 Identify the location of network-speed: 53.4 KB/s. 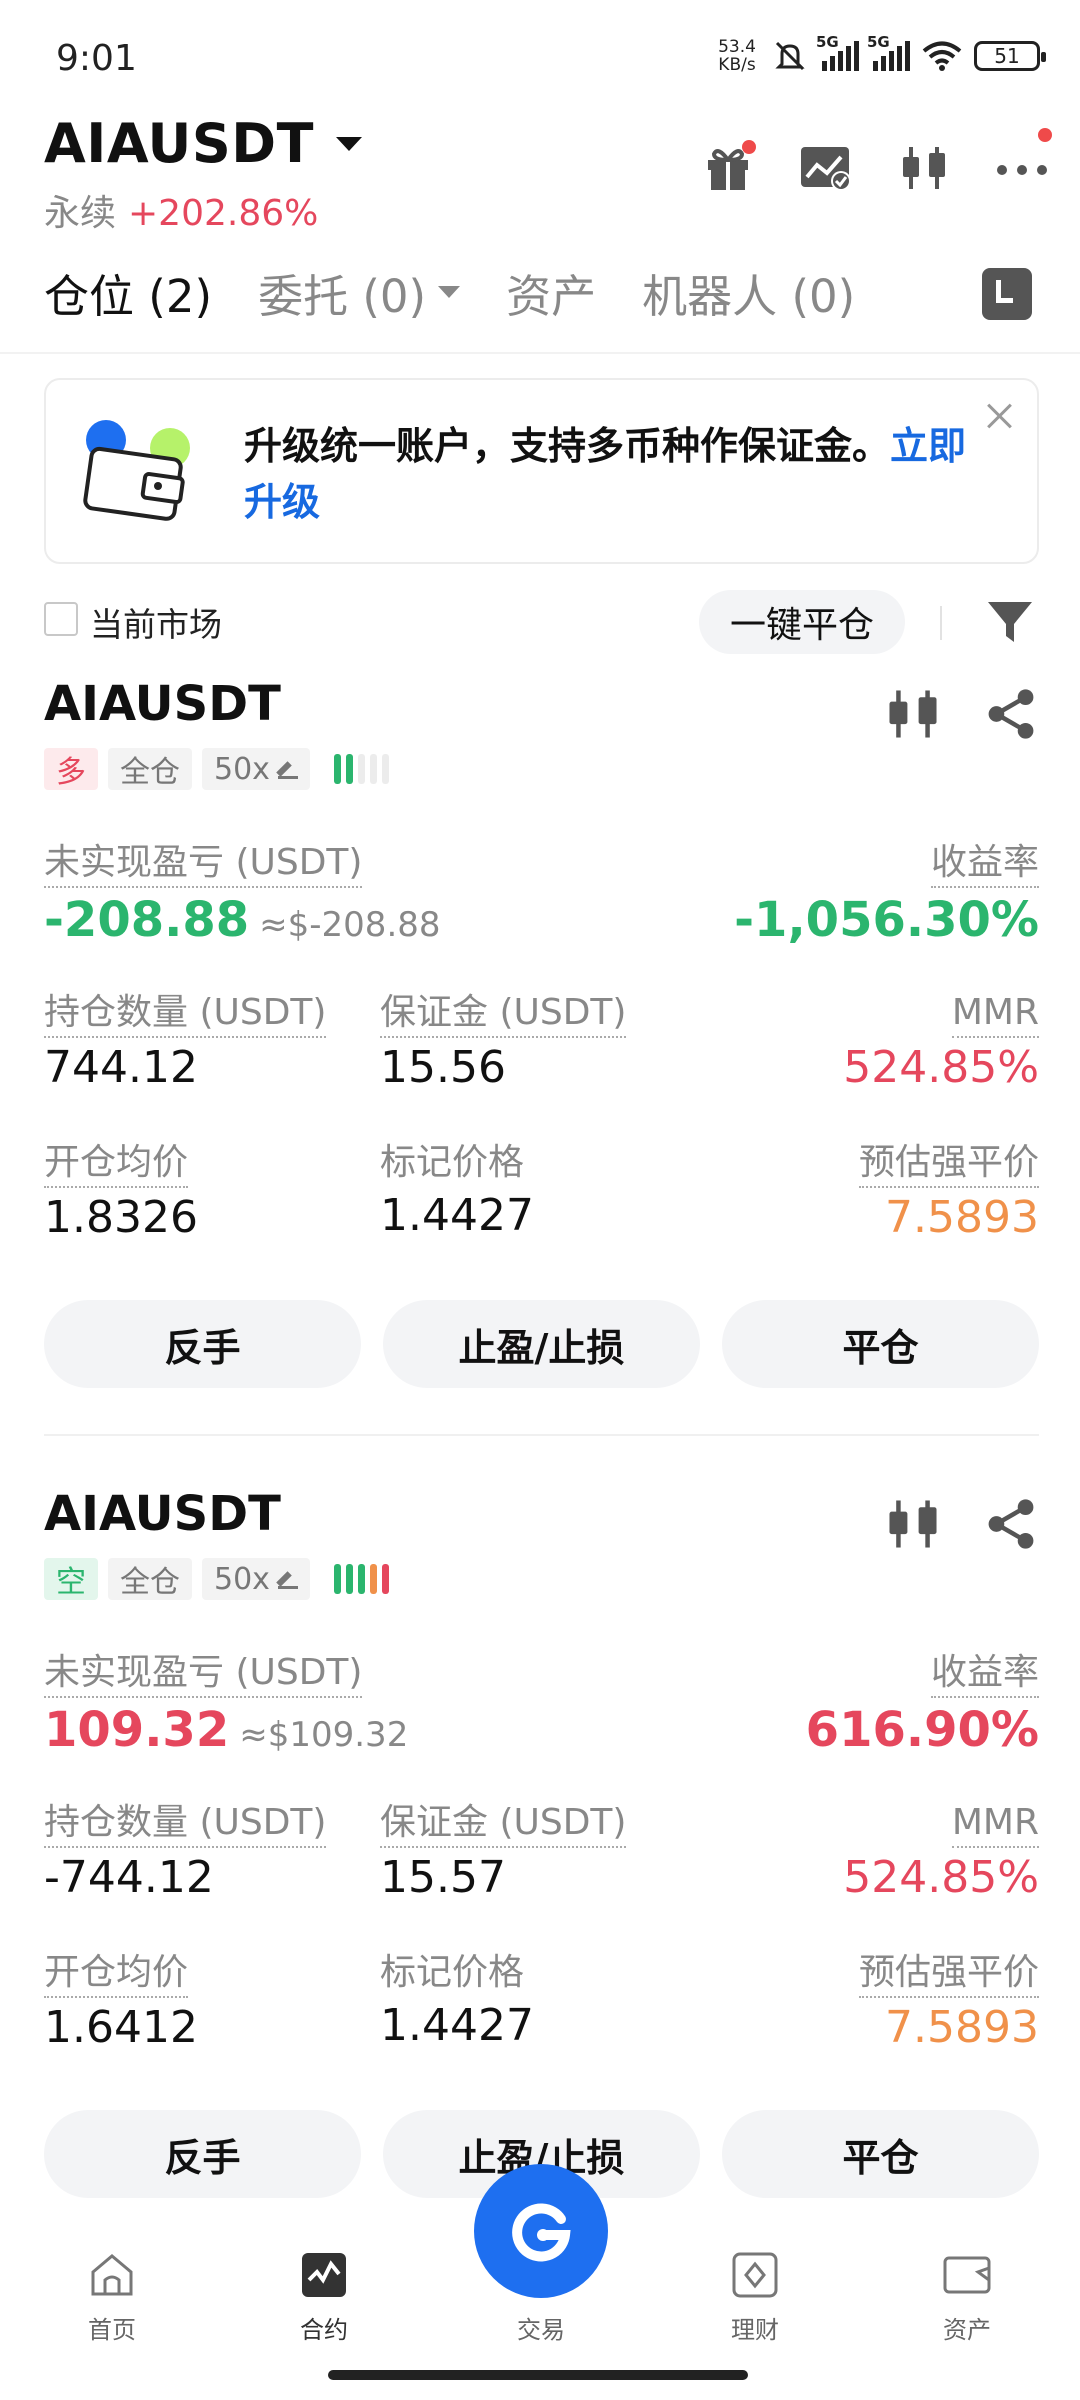
(737, 56).